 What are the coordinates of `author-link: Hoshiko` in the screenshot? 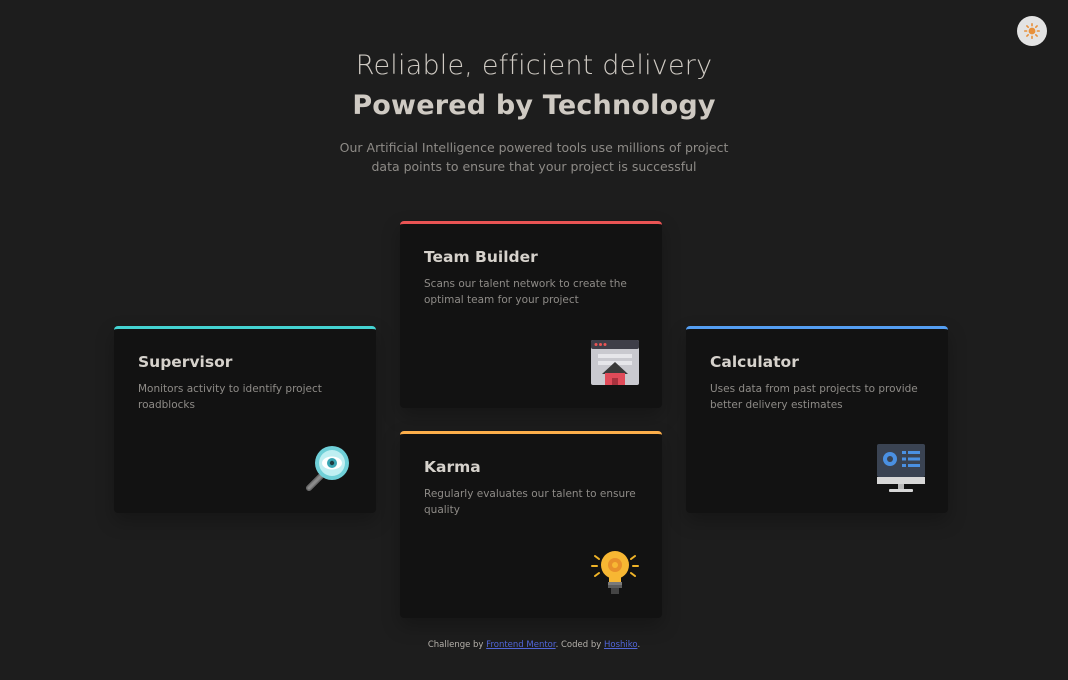 It's located at (620, 645).